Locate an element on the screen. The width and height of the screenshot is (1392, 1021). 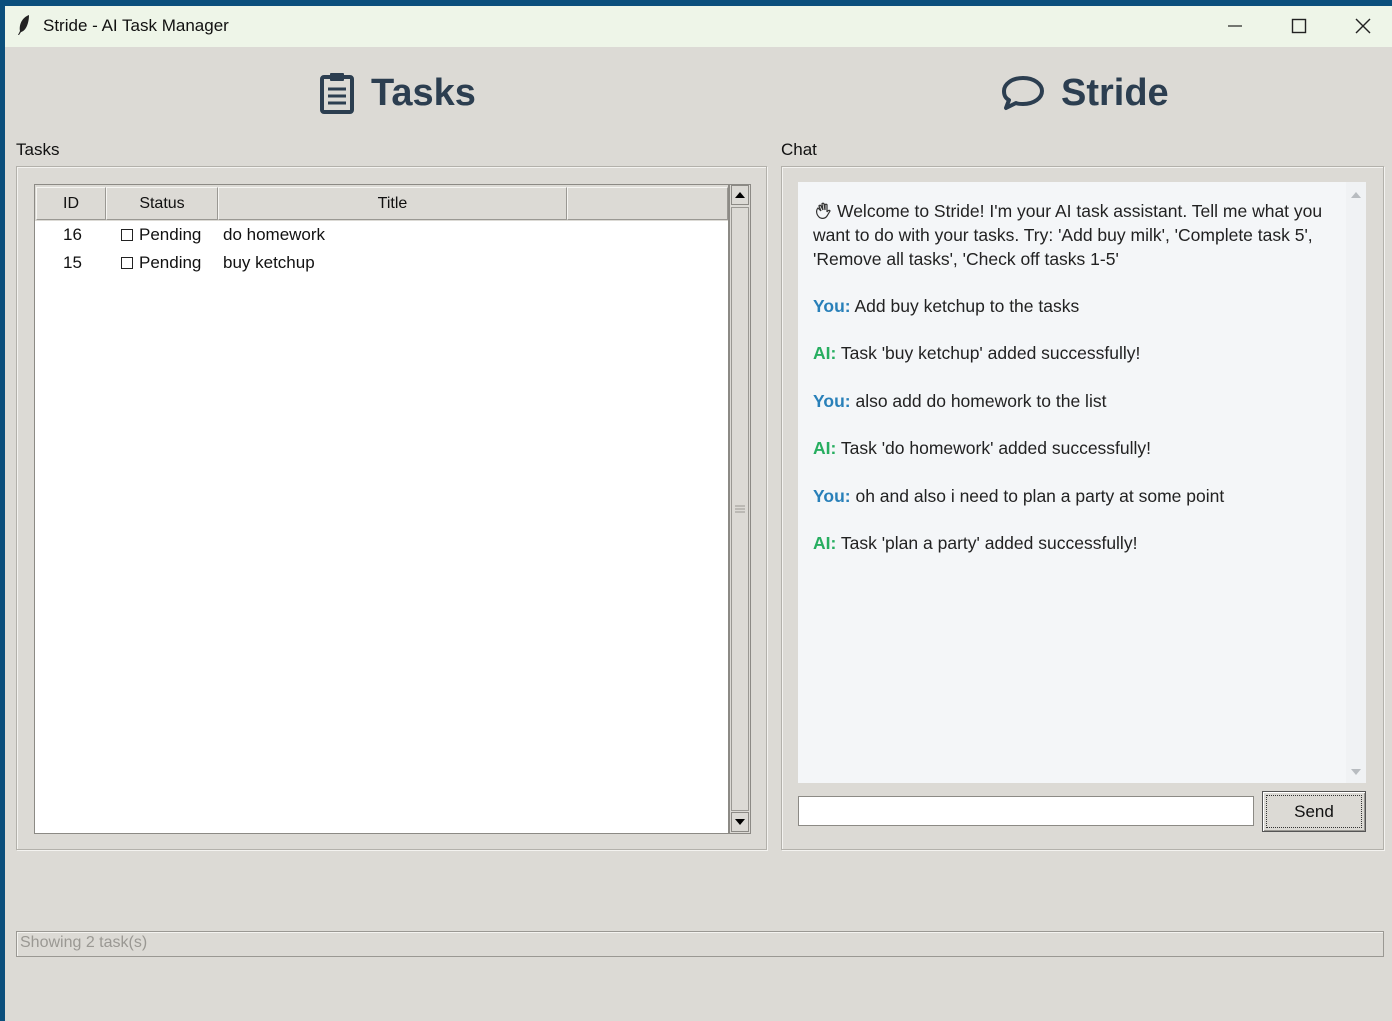
task-table-scrollbar is located at coordinates (740, 509).